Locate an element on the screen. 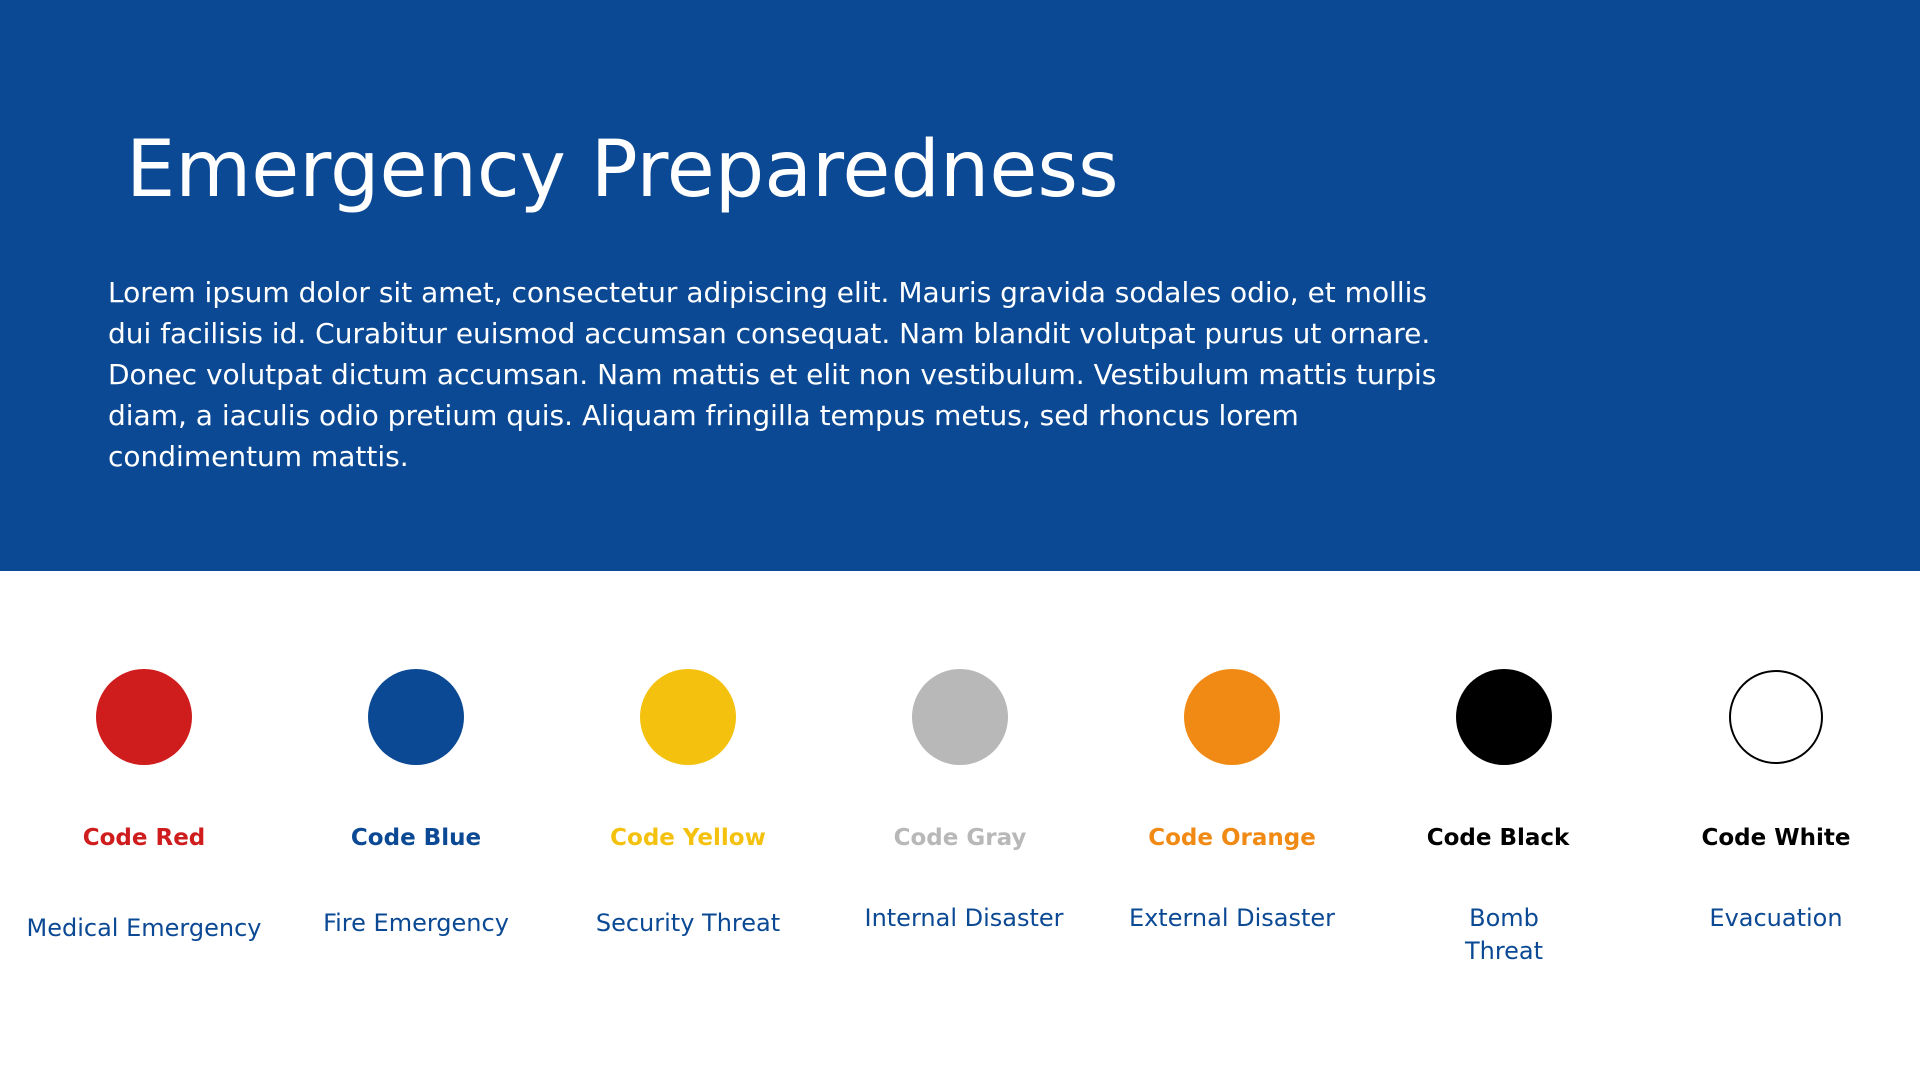  code-orange-swatch is located at coordinates (1232, 717).